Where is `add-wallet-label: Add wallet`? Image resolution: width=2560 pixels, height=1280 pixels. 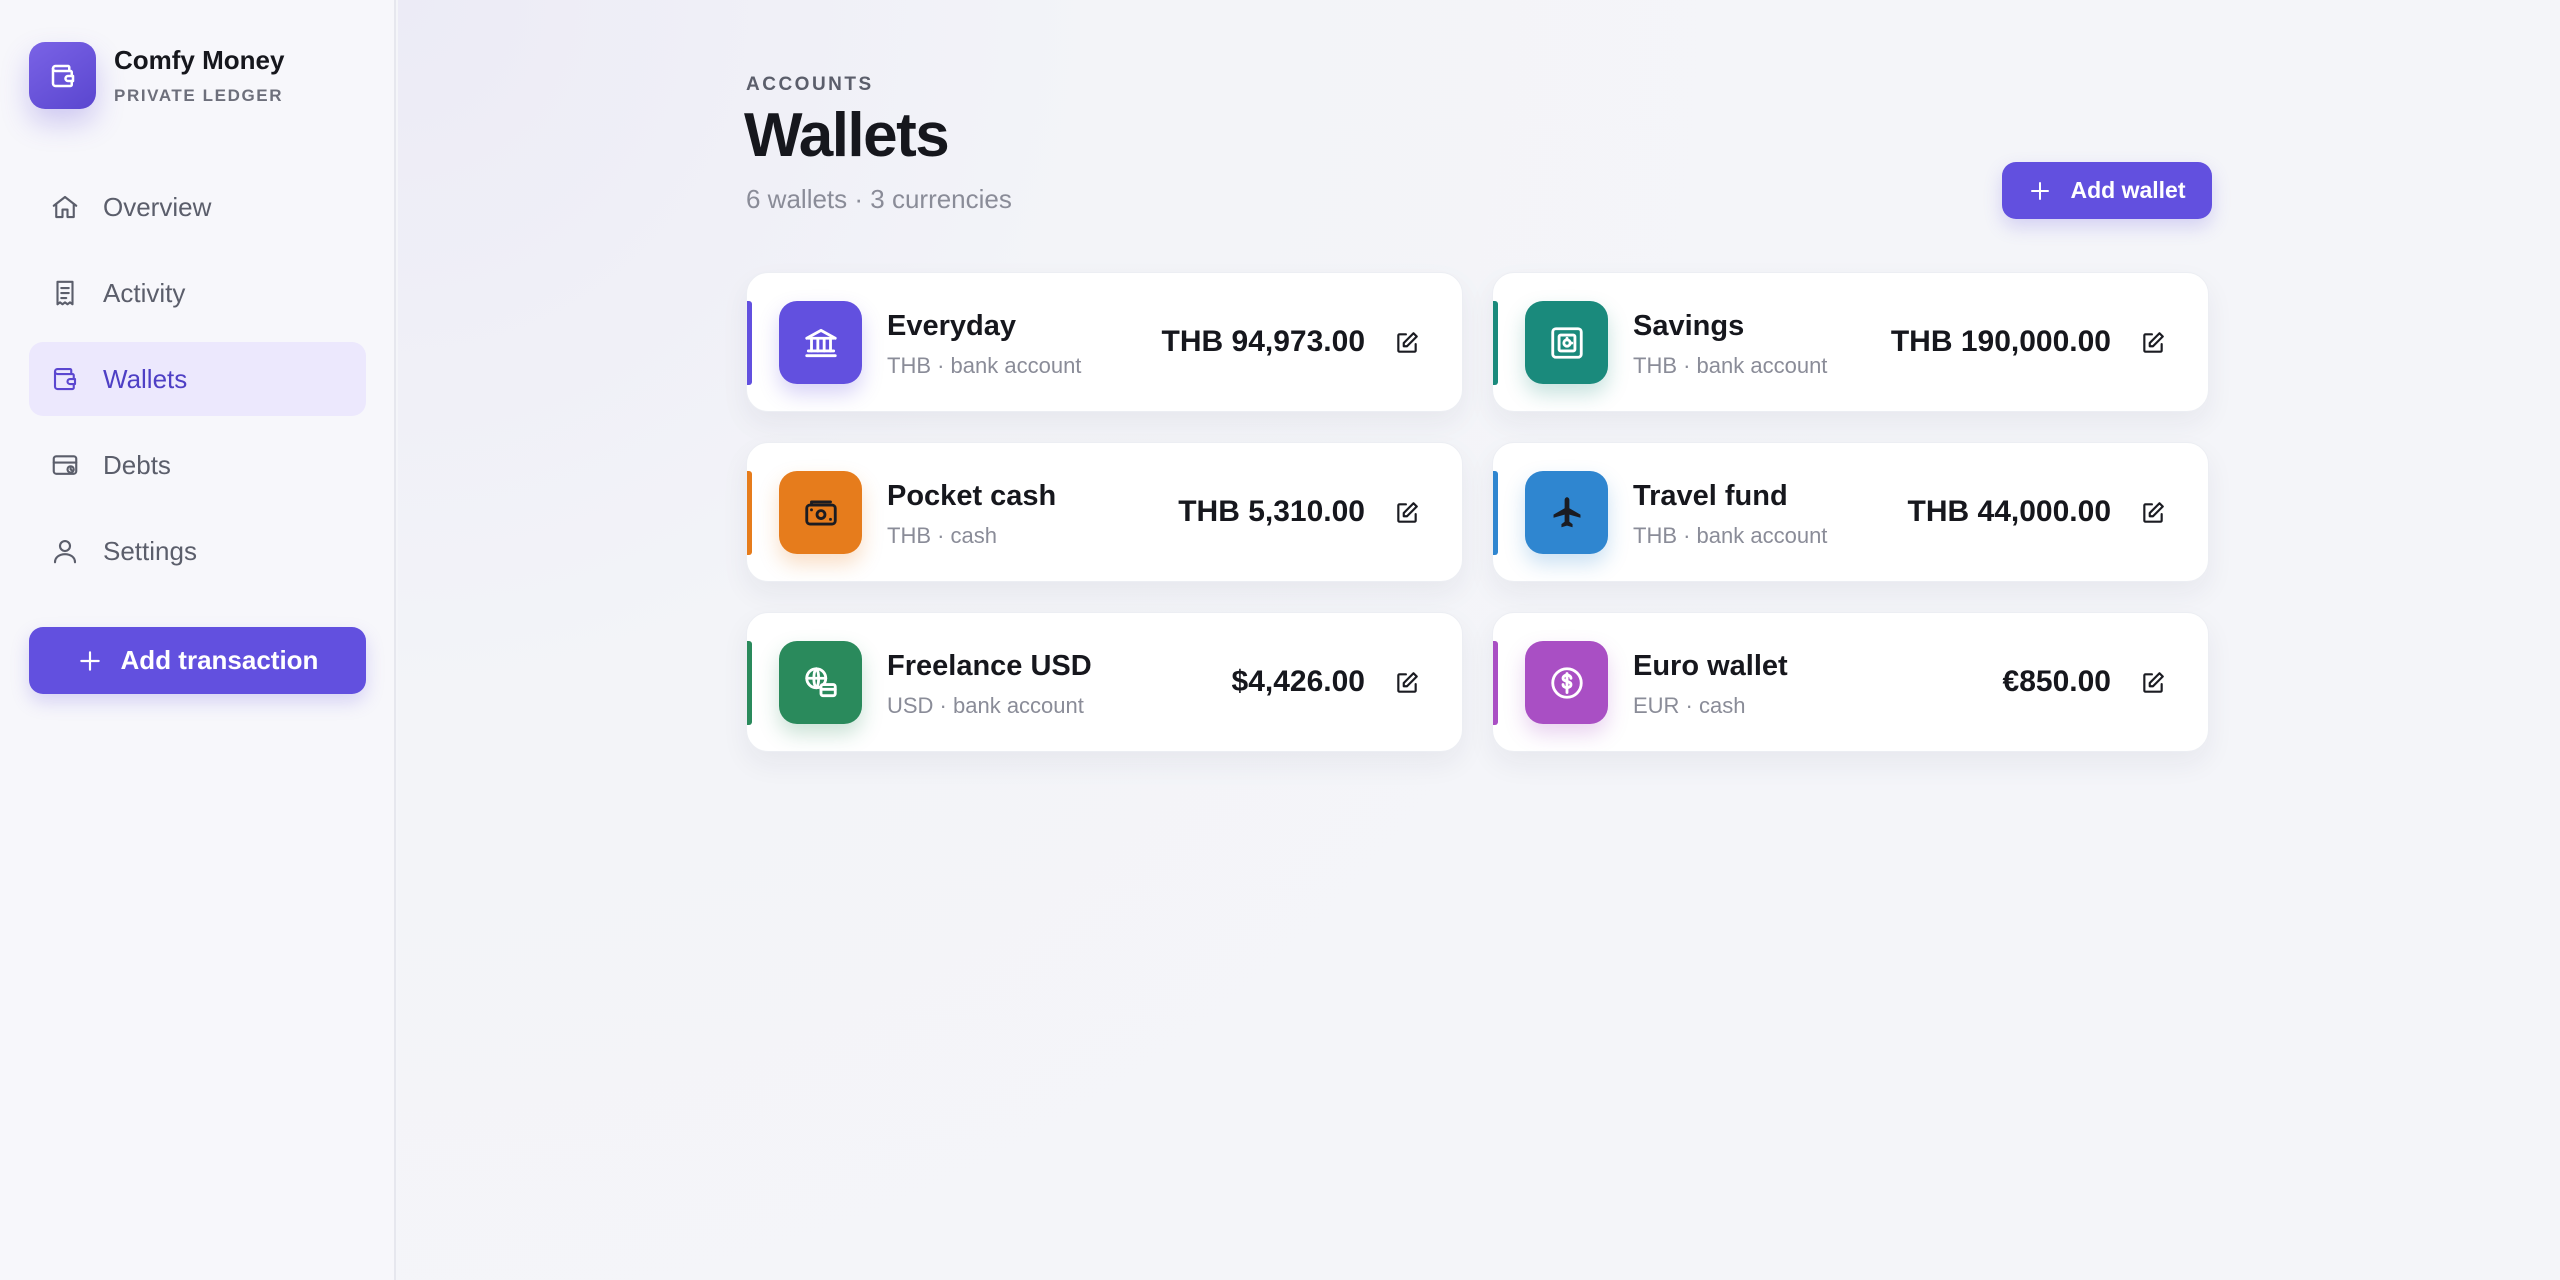 add-wallet-label: Add wallet is located at coordinates (2128, 190).